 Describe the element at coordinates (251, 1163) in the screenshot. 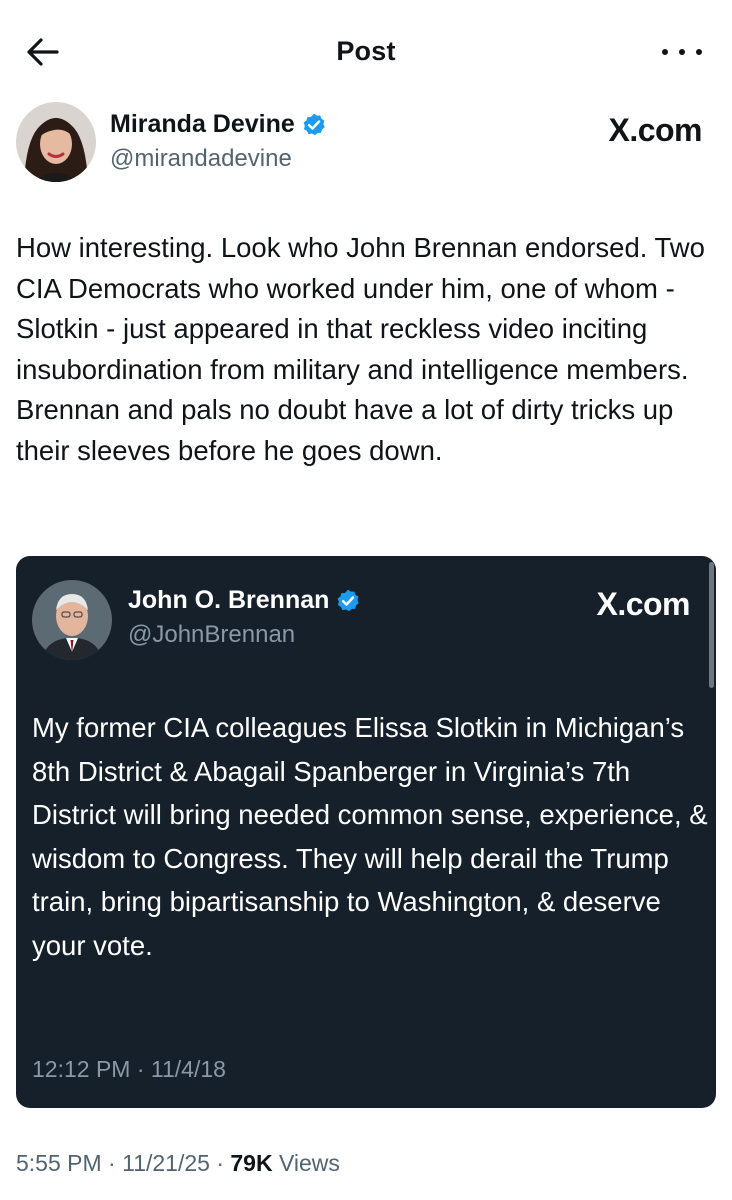

I see `views-count: 79K` at that location.